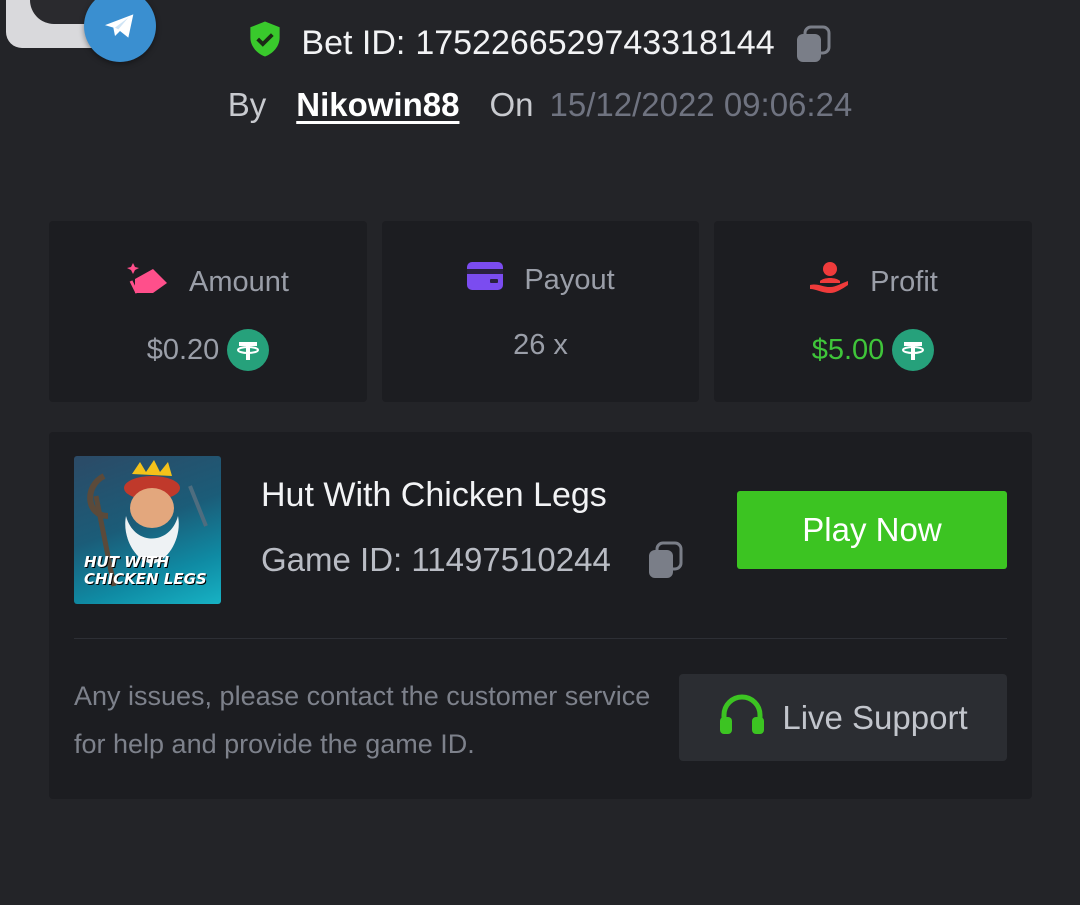 The width and height of the screenshot is (1080, 905). Describe the element at coordinates (540, 638) in the screenshot. I see `divider` at that location.